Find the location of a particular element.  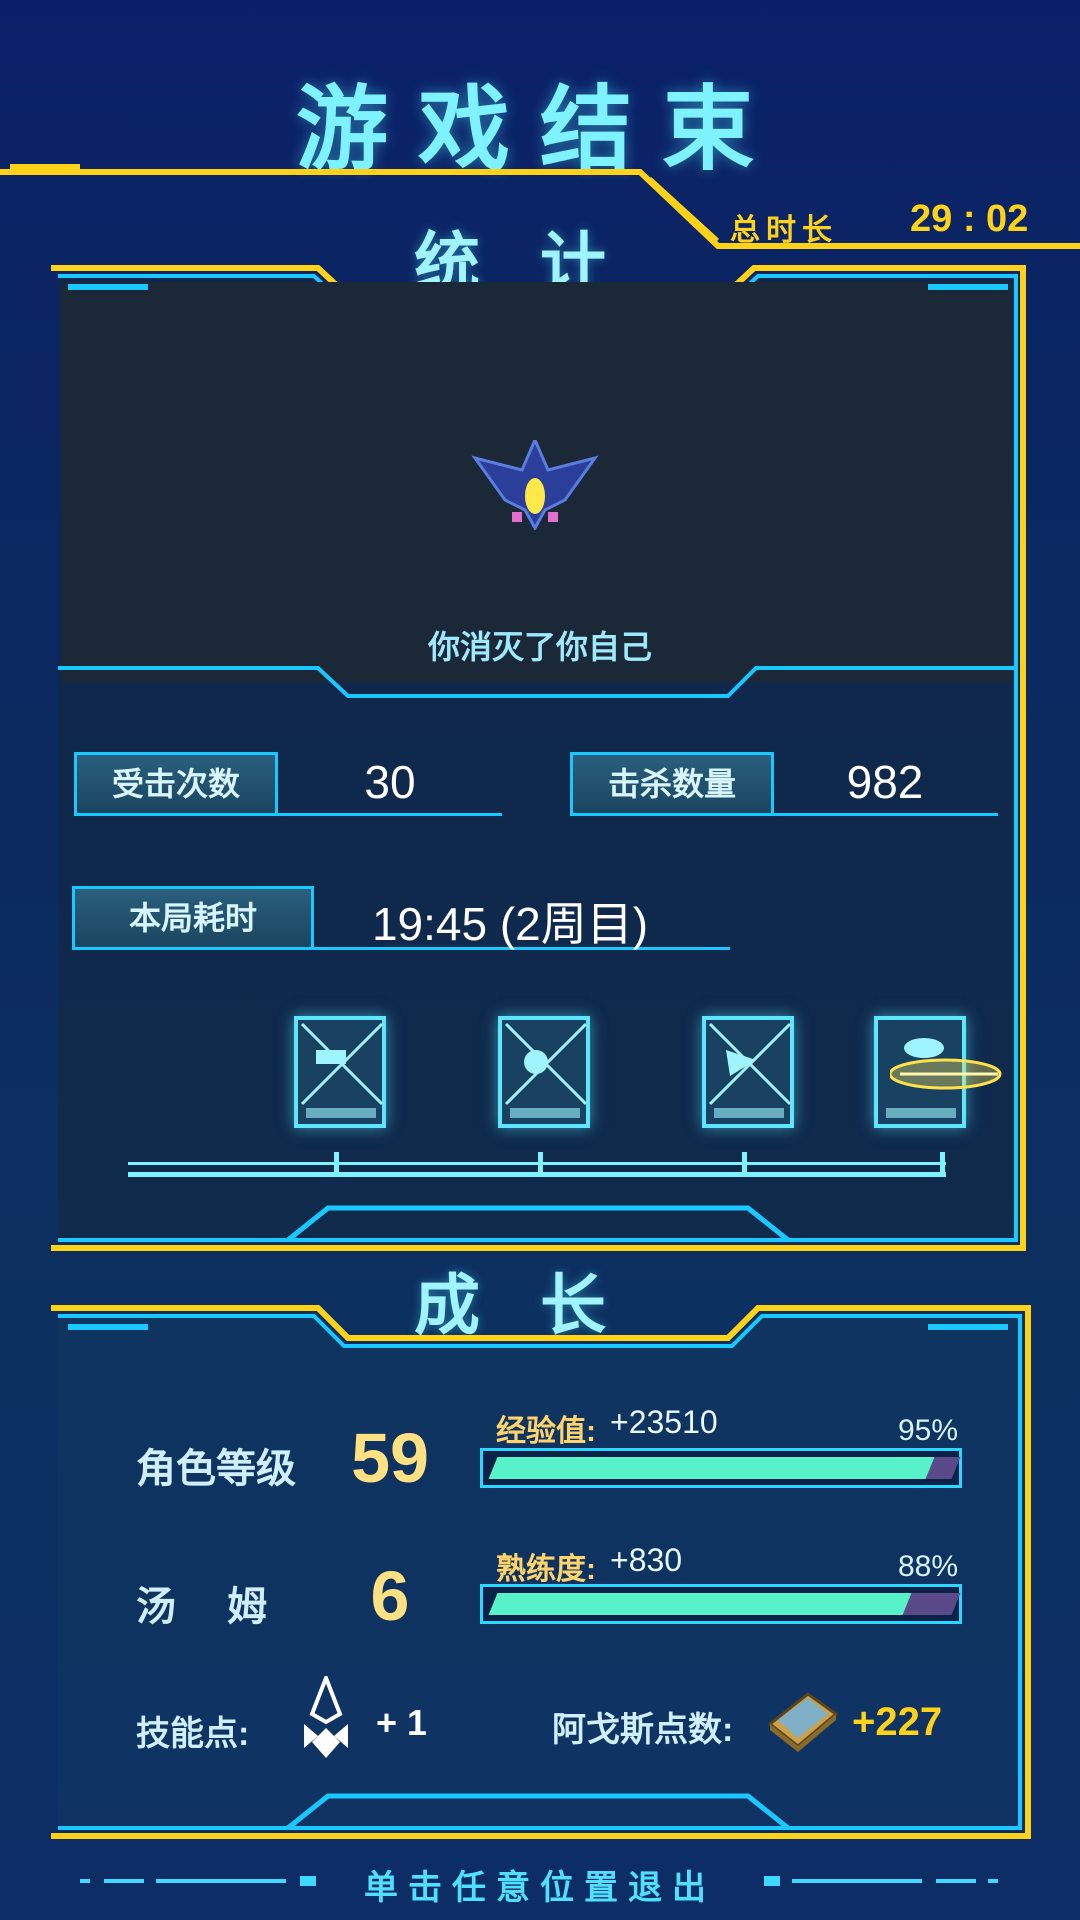

kills-underline is located at coordinates (886, 814).